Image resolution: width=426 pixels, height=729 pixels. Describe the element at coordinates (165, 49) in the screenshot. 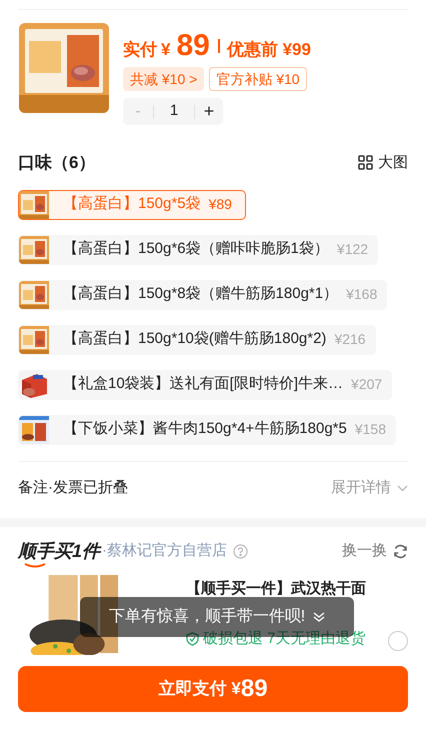

I see `currency-symbol: ¥` at that location.